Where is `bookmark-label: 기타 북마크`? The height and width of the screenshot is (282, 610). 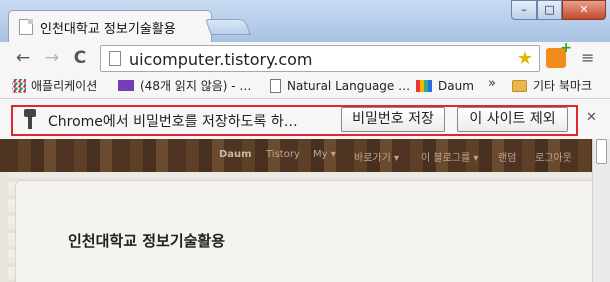
bookmark-label: 기타 북마크 is located at coordinates (563, 86).